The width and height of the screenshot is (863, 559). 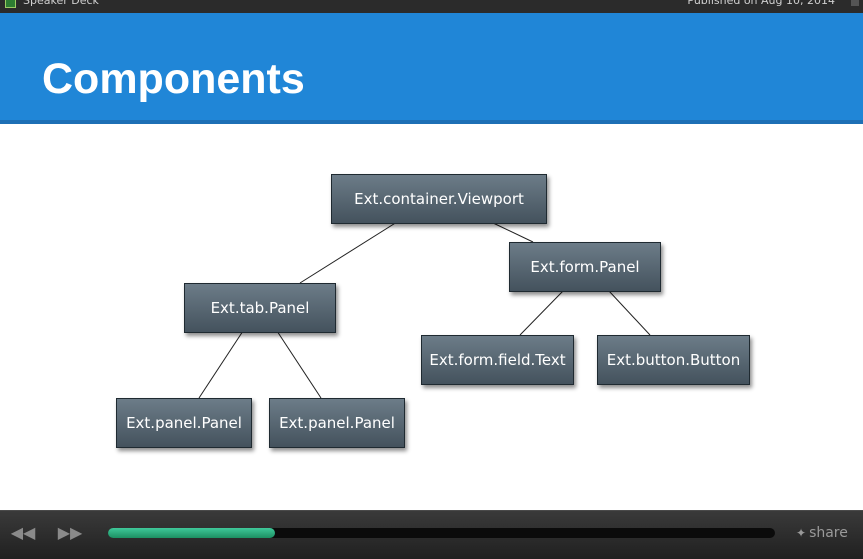 What do you see at coordinates (184, 423) in the screenshot?
I see `node-panel-1: Ext.panel.Panel` at bounding box center [184, 423].